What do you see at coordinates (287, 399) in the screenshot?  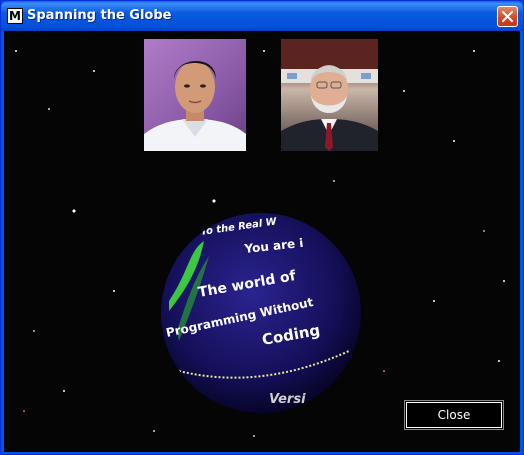 I see `globe-line-6: Versi` at bounding box center [287, 399].